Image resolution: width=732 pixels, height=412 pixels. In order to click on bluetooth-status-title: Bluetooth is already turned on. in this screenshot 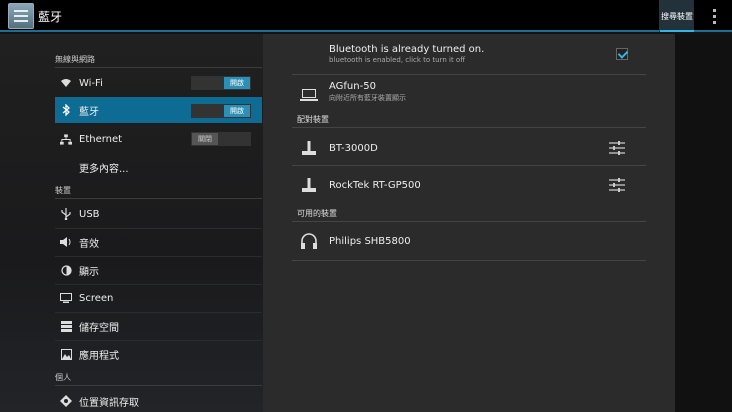, I will do `click(407, 49)`.